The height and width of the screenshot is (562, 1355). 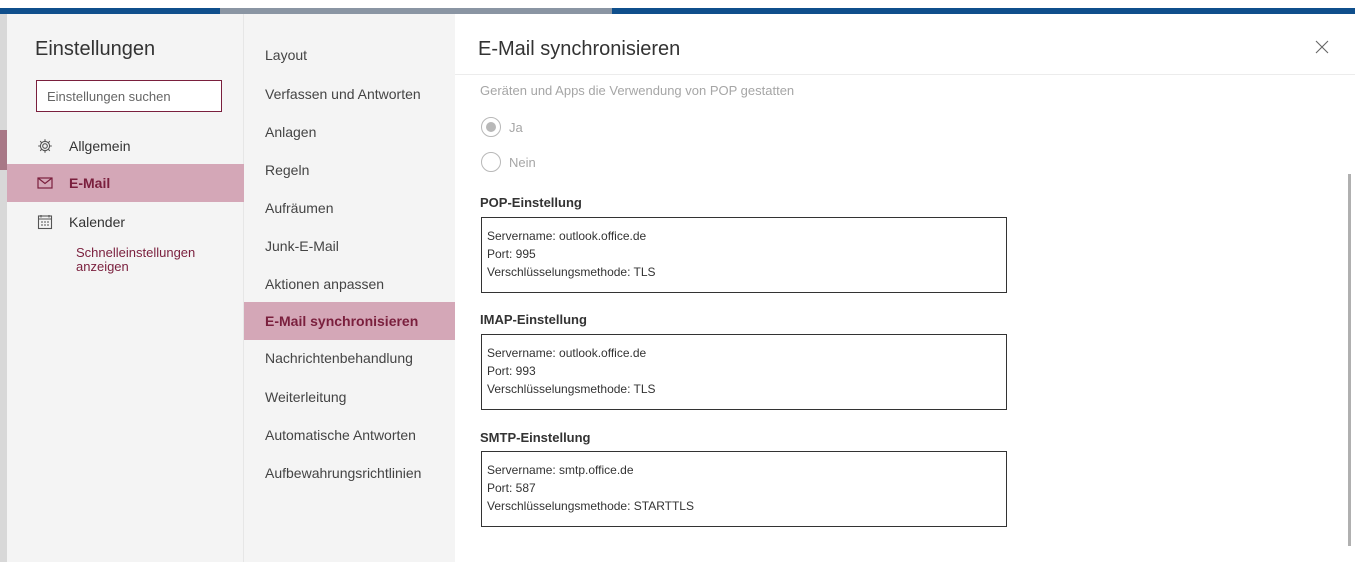 What do you see at coordinates (100, 146) in the screenshot?
I see `sidebar-item-label: Allgemein` at bounding box center [100, 146].